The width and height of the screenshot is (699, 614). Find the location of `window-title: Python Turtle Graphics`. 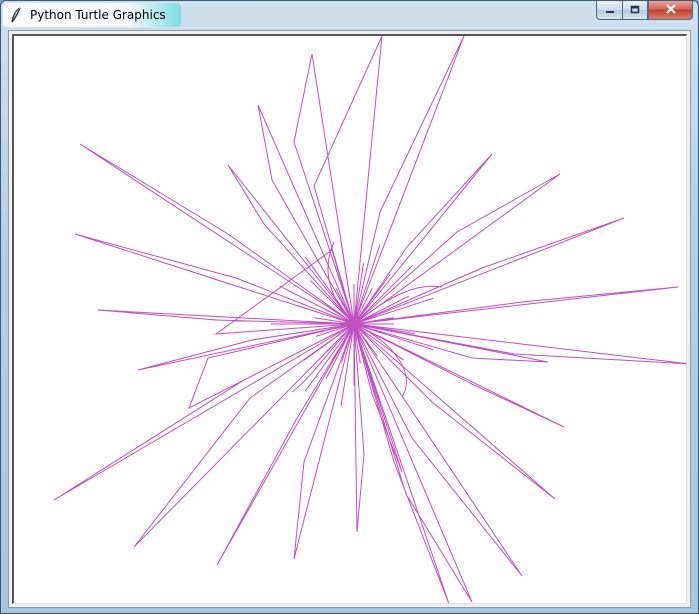

window-title: Python Turtle Graphics is located at coordinates (98, 15).